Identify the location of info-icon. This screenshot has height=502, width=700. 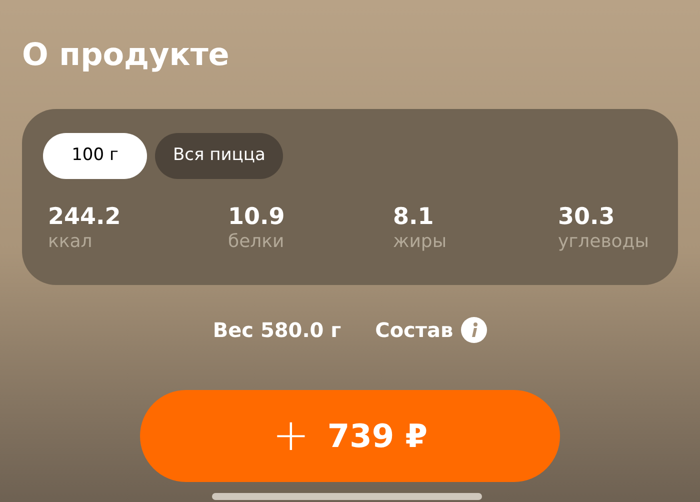
(474, 329).